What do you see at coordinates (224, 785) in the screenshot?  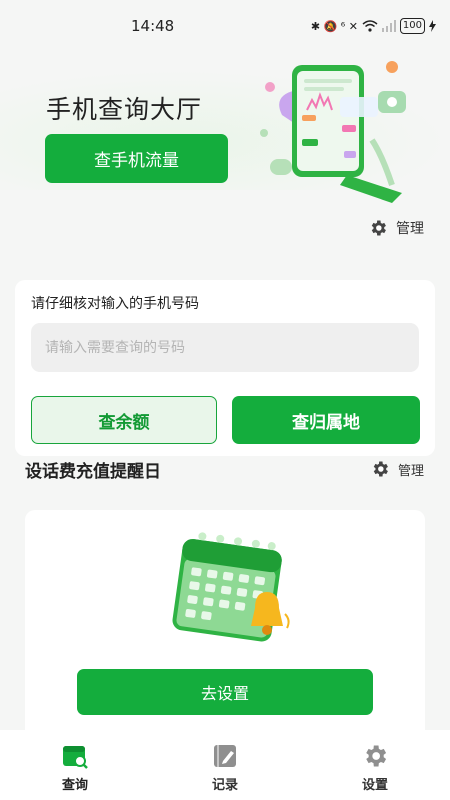 I see `tab-label: 记录` at bounding box center [224, 785].